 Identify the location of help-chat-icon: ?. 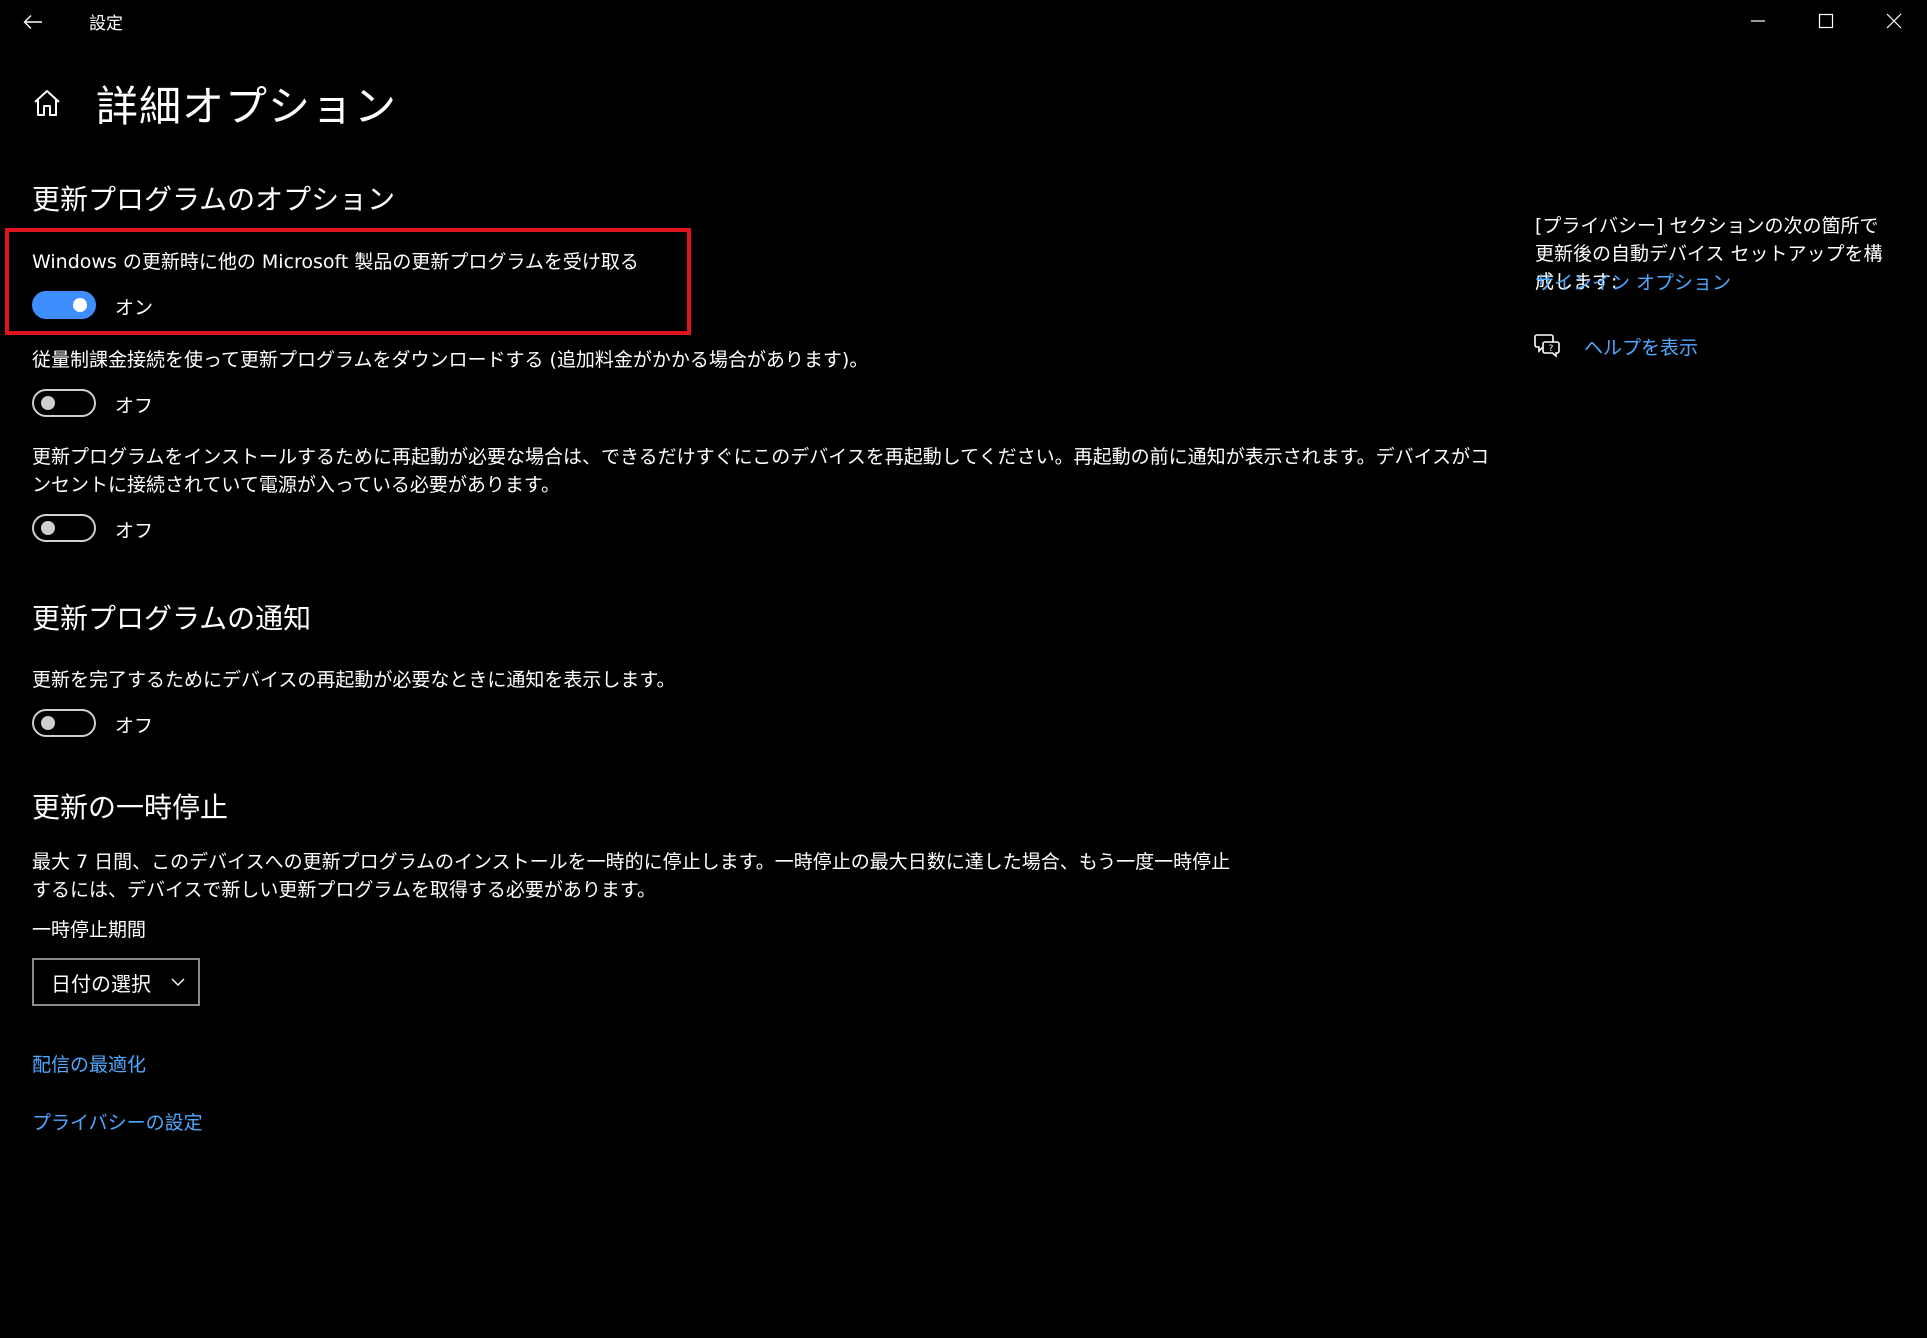
(1547, 346).